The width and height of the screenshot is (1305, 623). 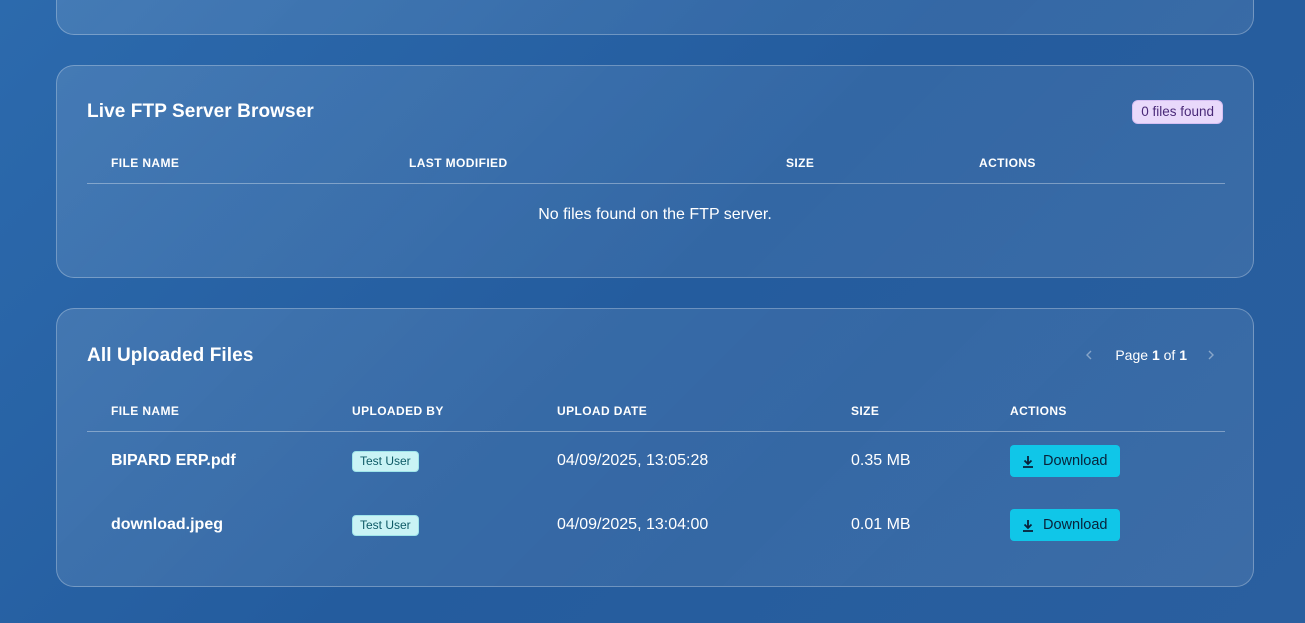 What do you see at coordinates (1132, 355) in the screenshot?
I see `page-prefix: Page` at bounding box center [1132, 355].